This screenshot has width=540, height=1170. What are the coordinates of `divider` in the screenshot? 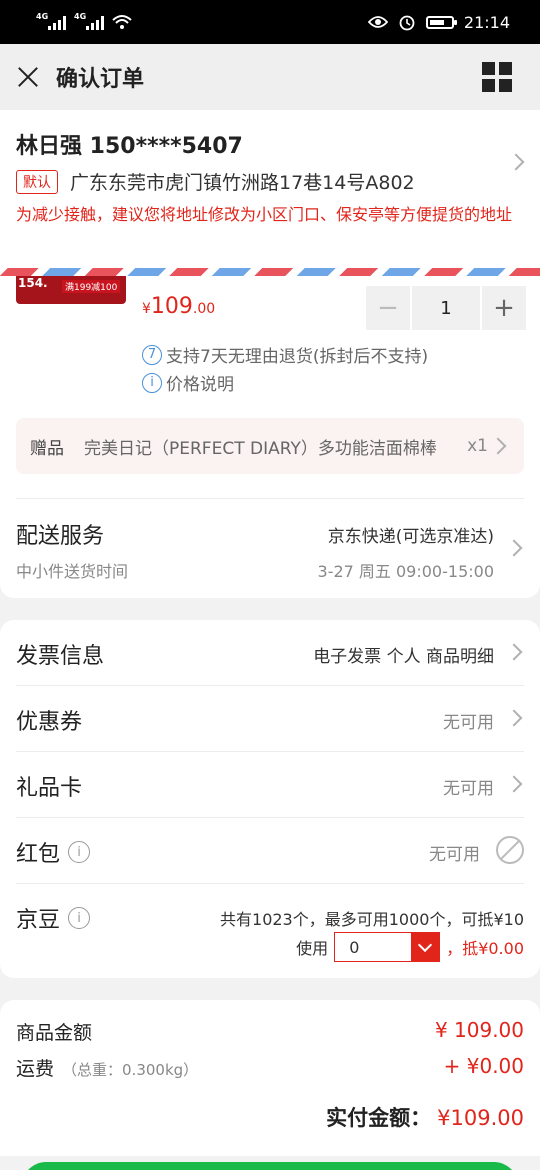 It's located at (270, 498).